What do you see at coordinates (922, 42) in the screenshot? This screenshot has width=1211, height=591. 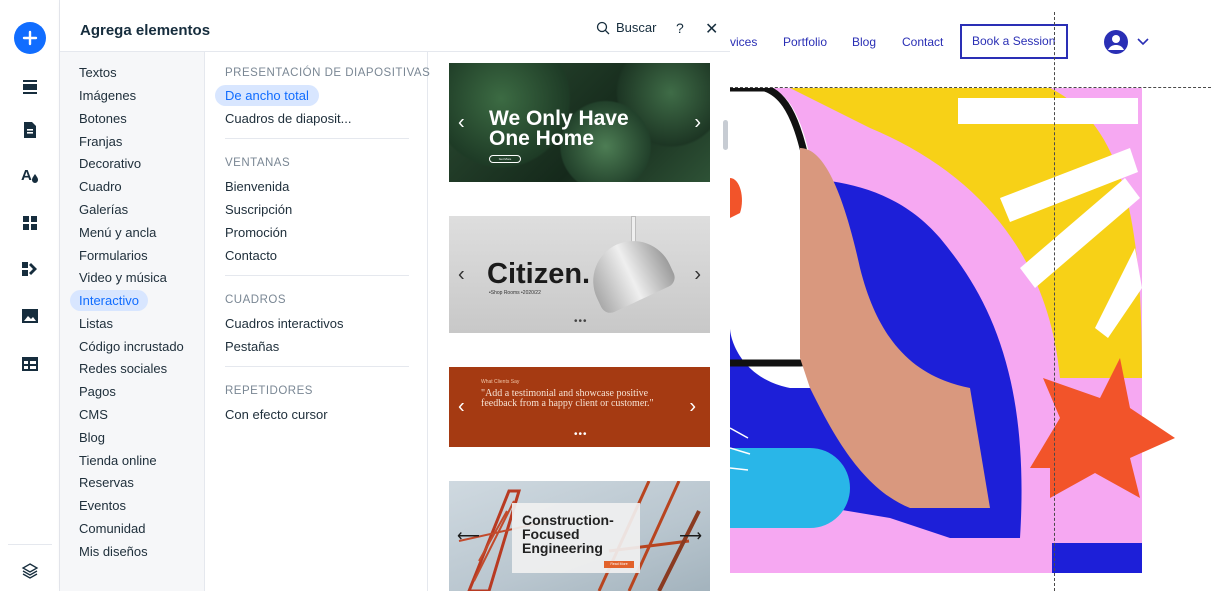 I see `nav-link-contact: Contact` at bounding box center [922, 42].